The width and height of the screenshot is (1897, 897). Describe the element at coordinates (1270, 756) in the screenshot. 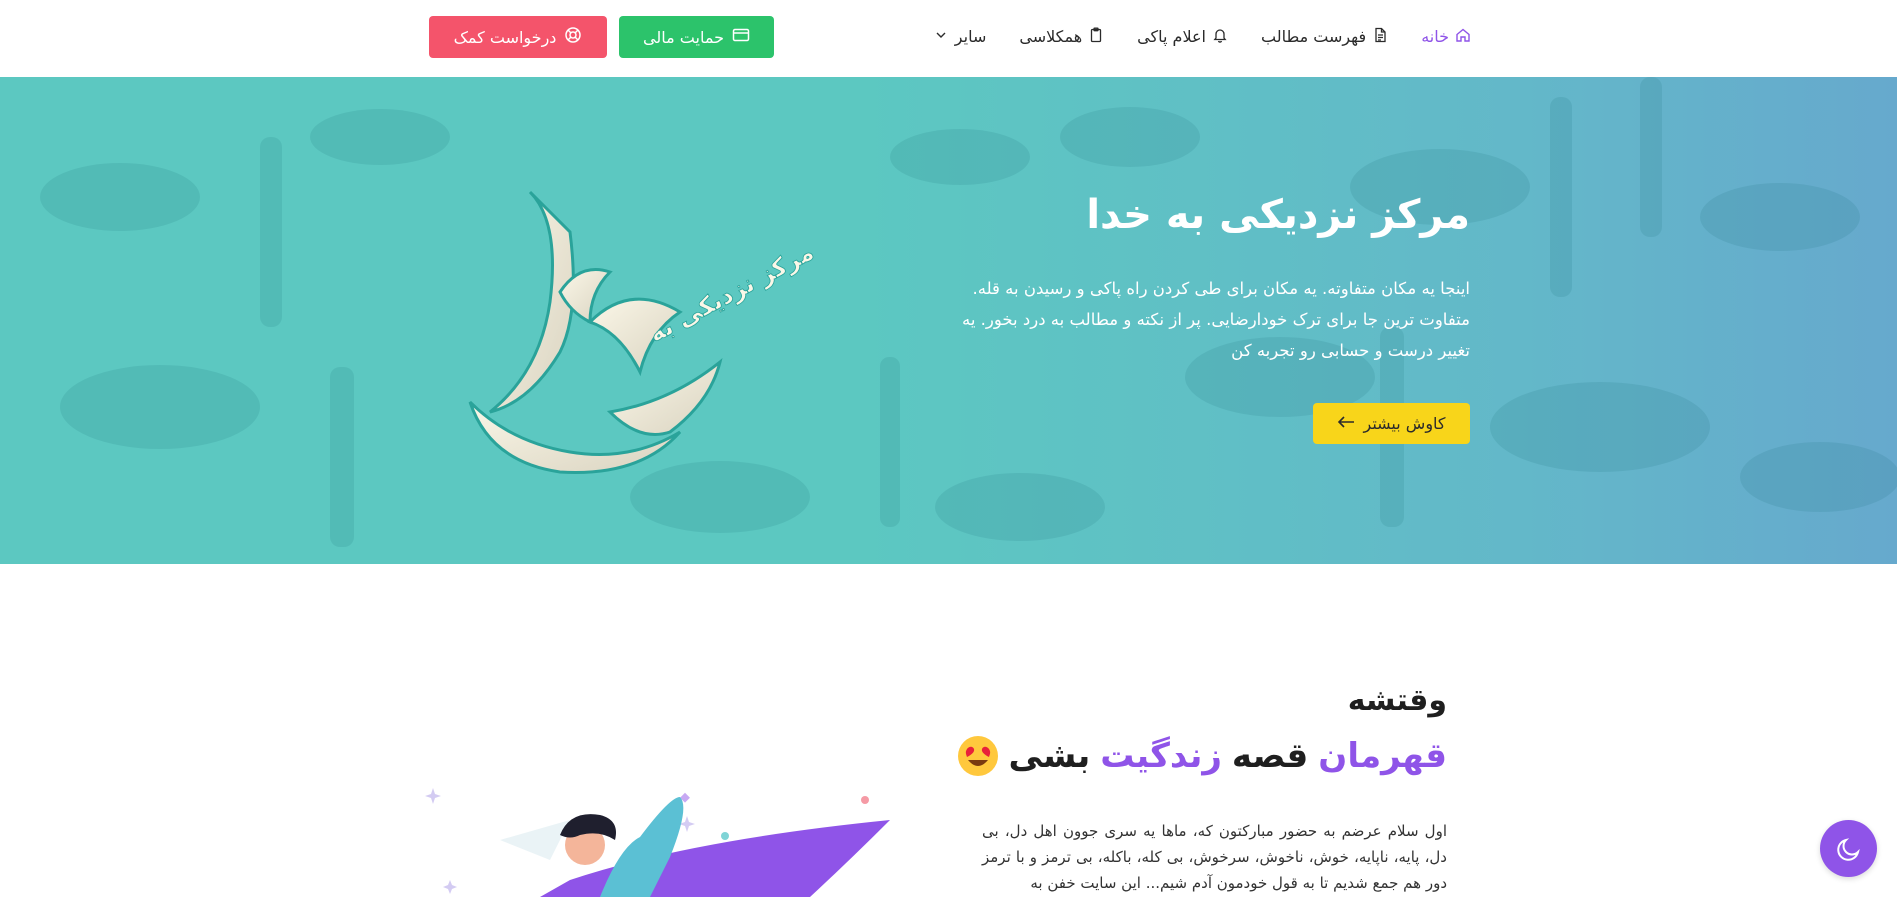

I see `heading-word-story: قصه` at that location.